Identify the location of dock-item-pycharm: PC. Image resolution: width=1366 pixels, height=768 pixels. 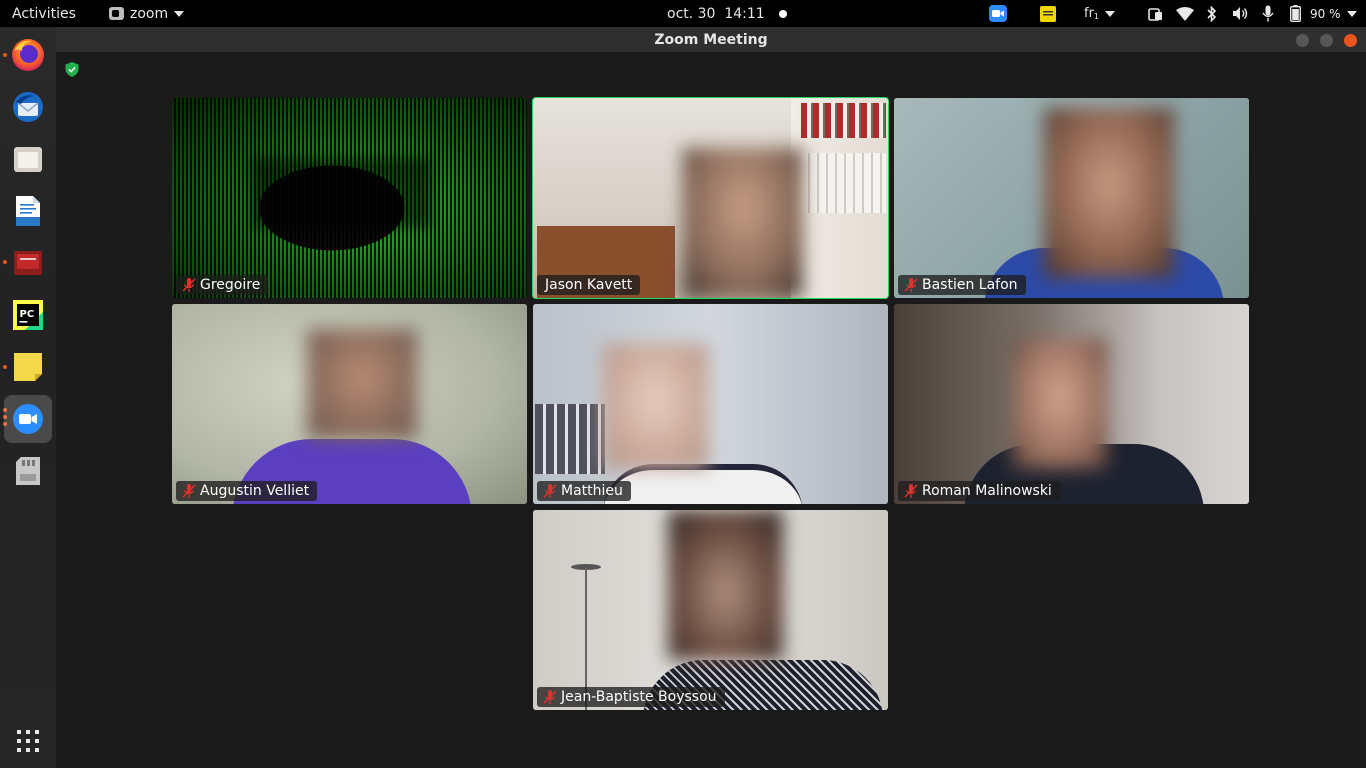
(28, 315).